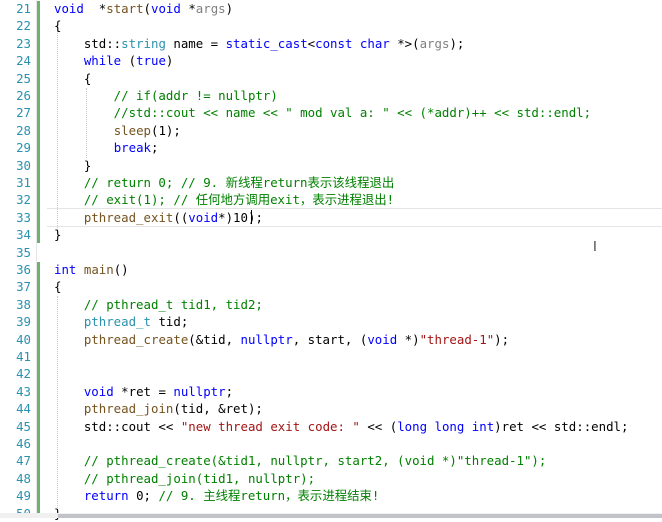  What do you see at coordinates (457, 339) in the screenshot?
I see `code-token: "thread-1"` at bounding box center [457, 339].